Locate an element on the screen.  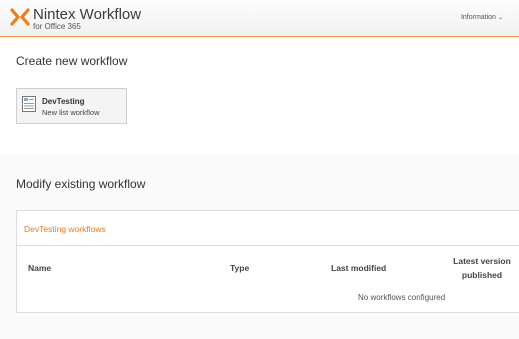
list-workflow-icon is located at coordinates (29, 104).